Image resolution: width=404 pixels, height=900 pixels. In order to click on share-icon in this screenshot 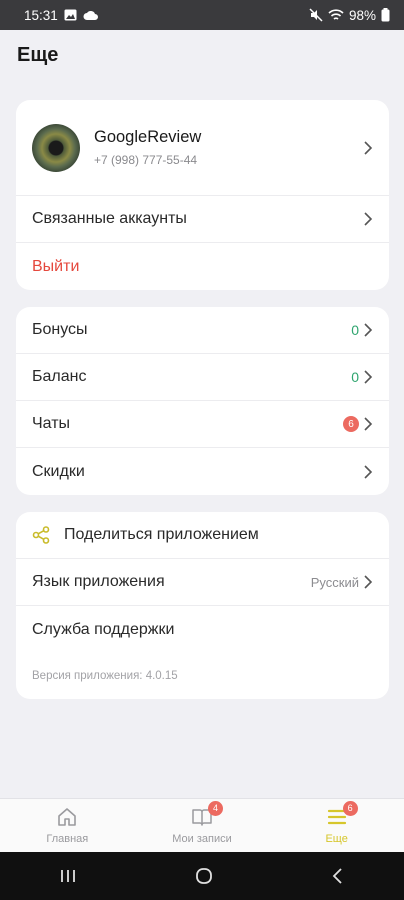, I will do `click(41, 535)`.